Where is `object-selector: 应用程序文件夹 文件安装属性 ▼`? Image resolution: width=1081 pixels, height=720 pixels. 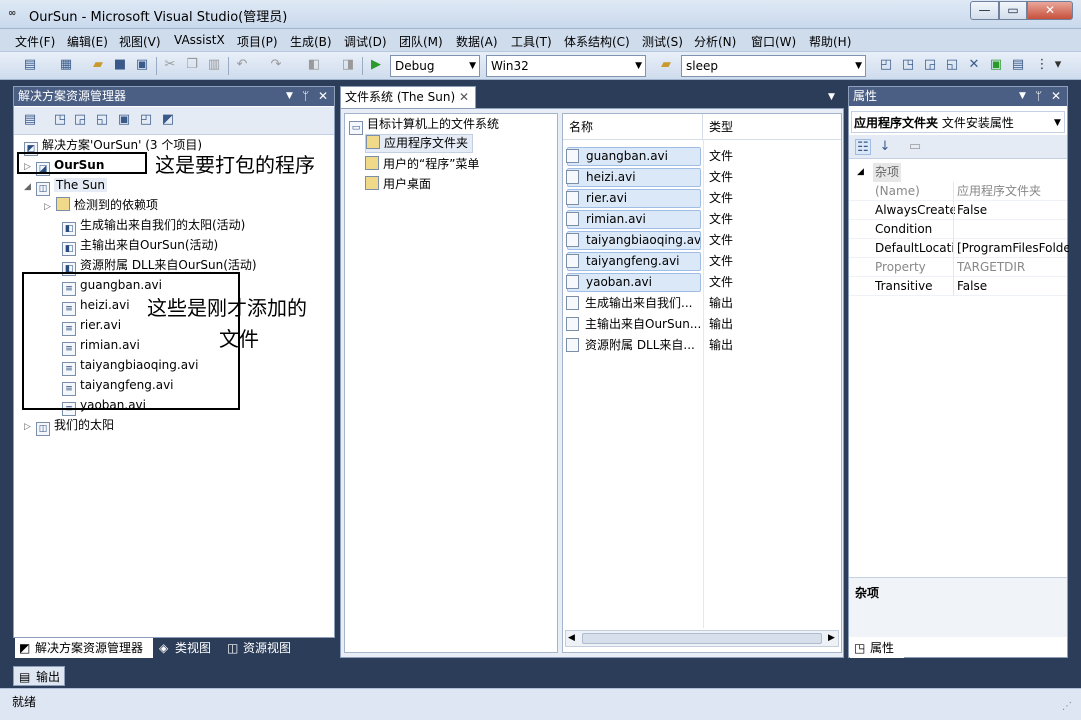
object-selector: 应用程序文件夹 文件安装属性 ▼ is located at coordinates (958, 122).